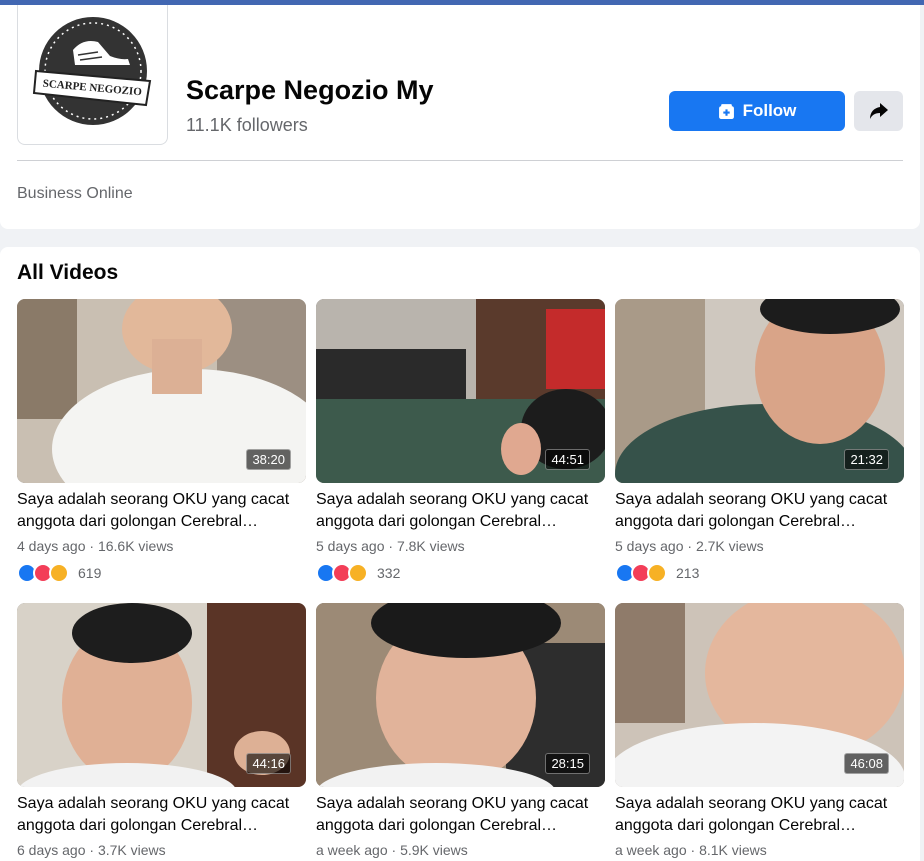  Describe the element at coordinates (95, 546) in the screenshot. I see `video-meta: 4 days ago · 16.6K views` at that location.